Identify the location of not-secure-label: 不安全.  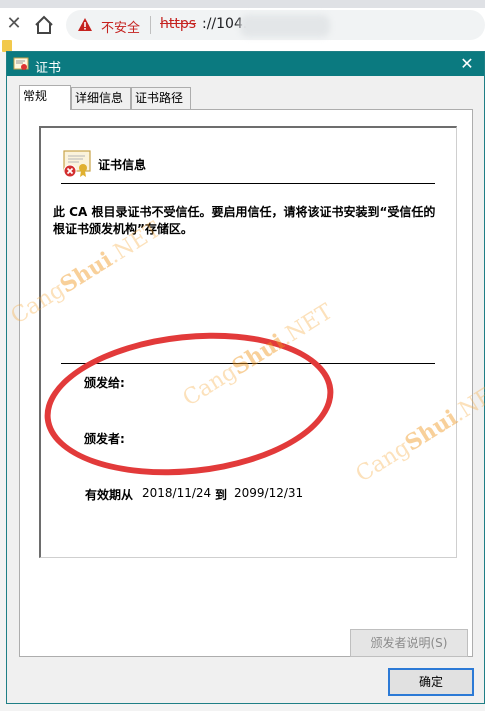
(120, 26).